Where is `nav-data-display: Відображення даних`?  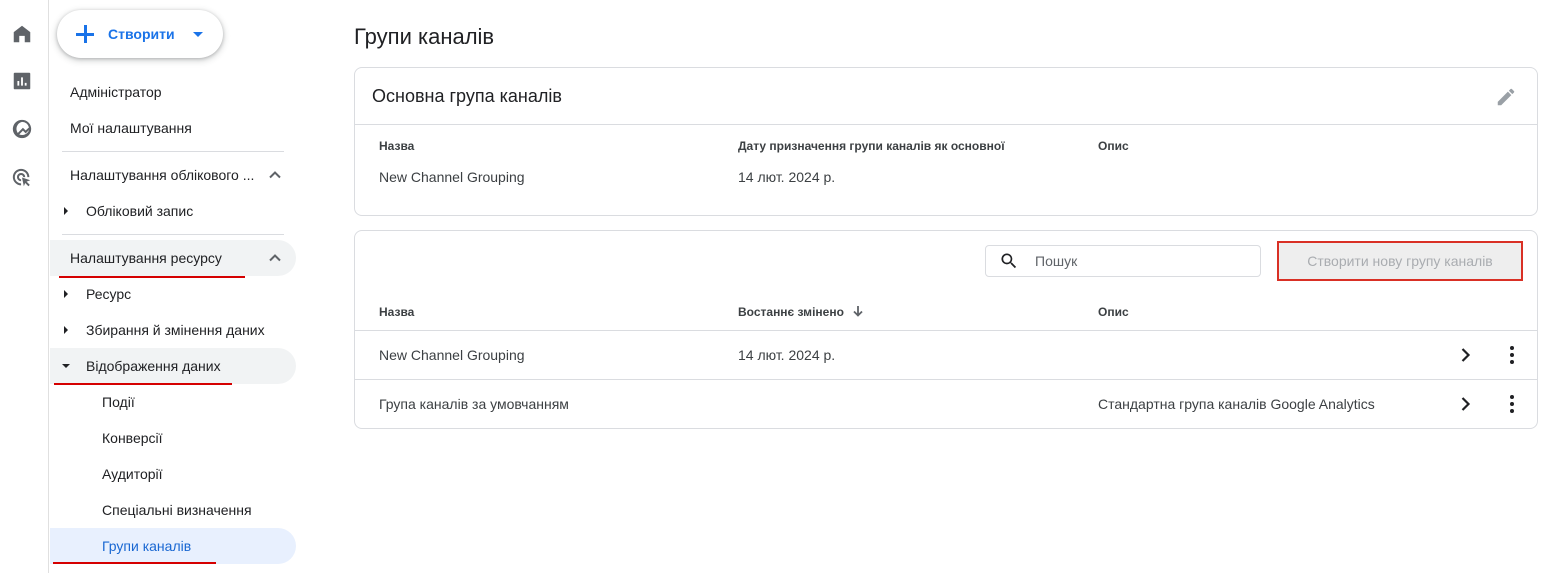
nav-data-display: Відображення даних is located at coordinates (173, 366).